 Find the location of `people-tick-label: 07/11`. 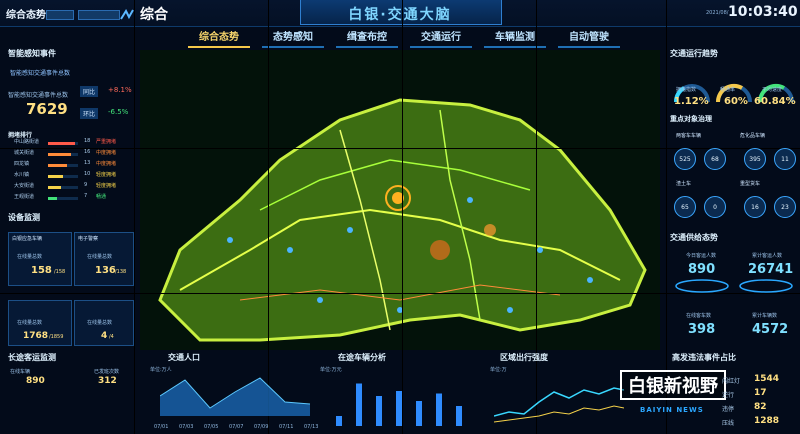

people-tick-label: 07/11 is located at coordinates (286, 427).